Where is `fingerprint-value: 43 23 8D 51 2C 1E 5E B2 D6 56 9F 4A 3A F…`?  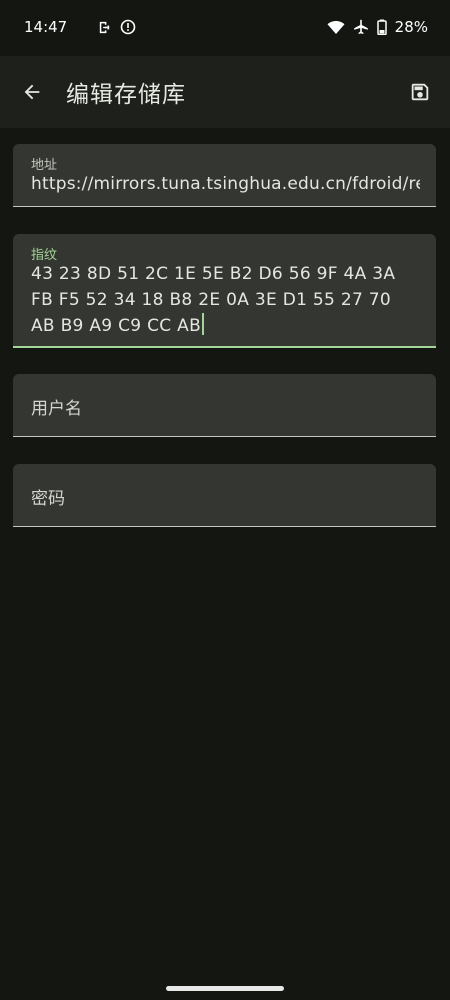 fingerprint-value: 43 23 8D 51 2C 1E 5E B2 D6 56 9F 4A 3A F… is located at coordinates (213, 300).